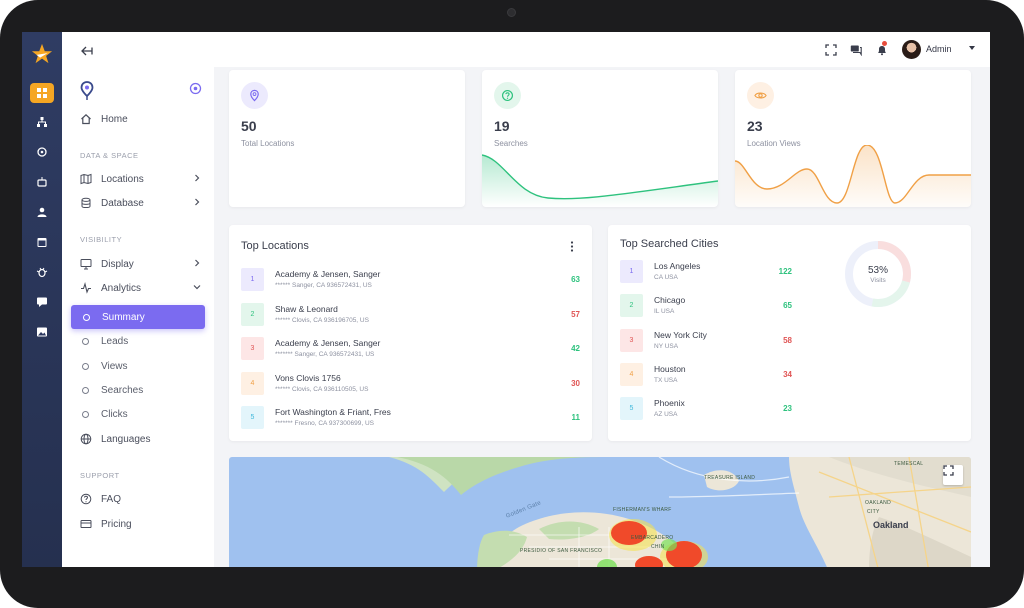 This screenshot has width=1024, height=608. Describe the element at coordinates (144, 414) in the screenshot. I see `sidebar-subitem-clicks: Clicks` at that location.